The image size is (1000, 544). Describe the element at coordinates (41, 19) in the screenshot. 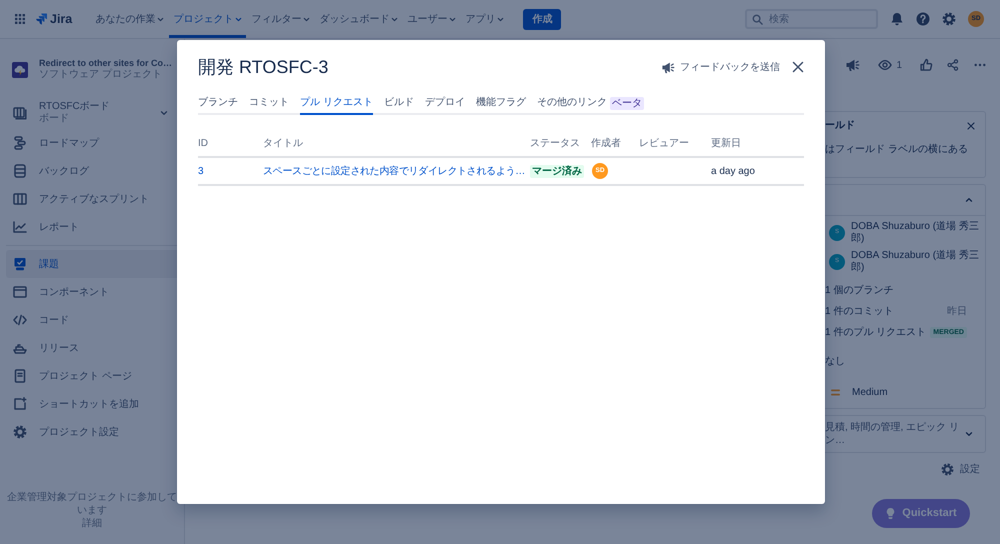

I see `logo-icon` at that location.